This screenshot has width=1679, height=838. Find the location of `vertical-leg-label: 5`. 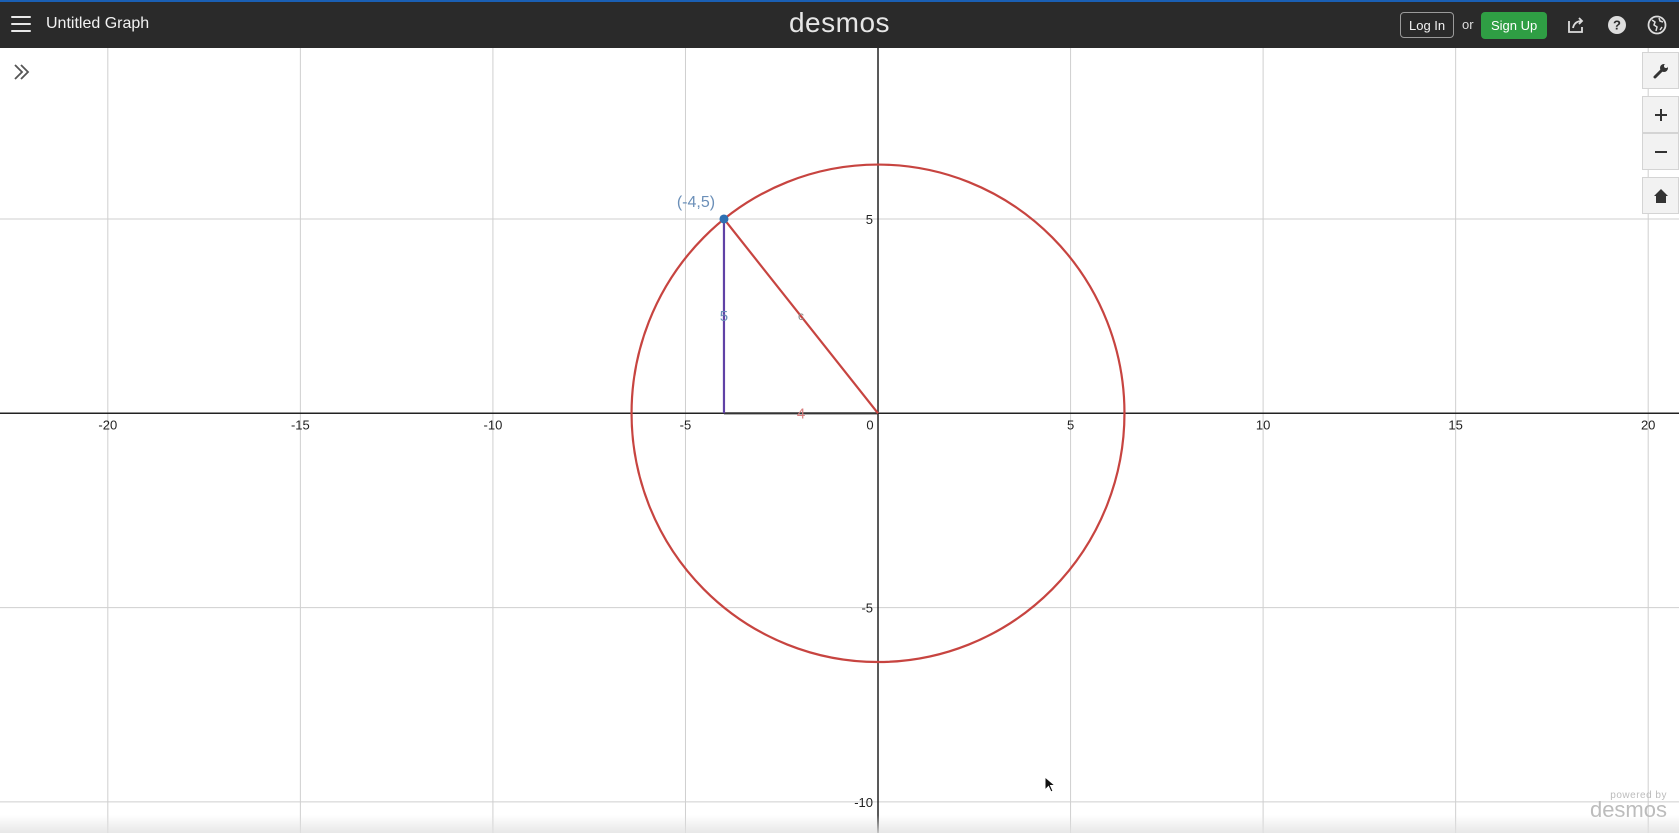

vertical-leg-label: 5 is located at coordinates (724, 316).